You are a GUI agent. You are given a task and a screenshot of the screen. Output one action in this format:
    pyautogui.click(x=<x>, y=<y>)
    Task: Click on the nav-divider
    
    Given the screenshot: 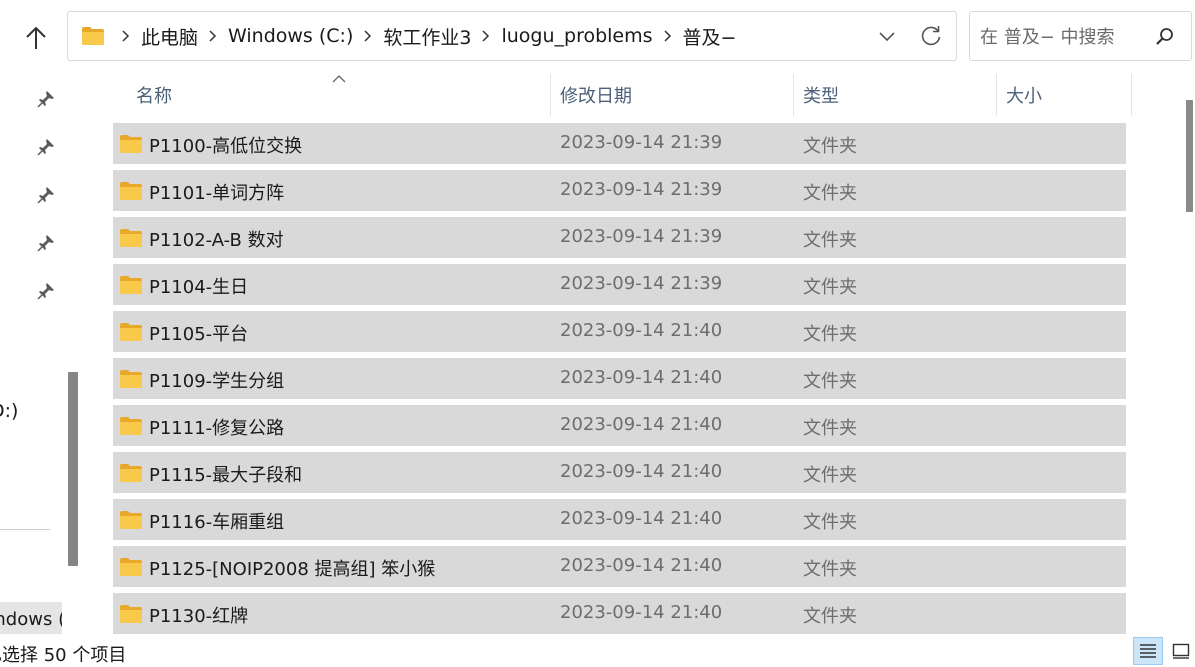 What is the action you would take?
    pyautogui.click(x=25, y=529)
    